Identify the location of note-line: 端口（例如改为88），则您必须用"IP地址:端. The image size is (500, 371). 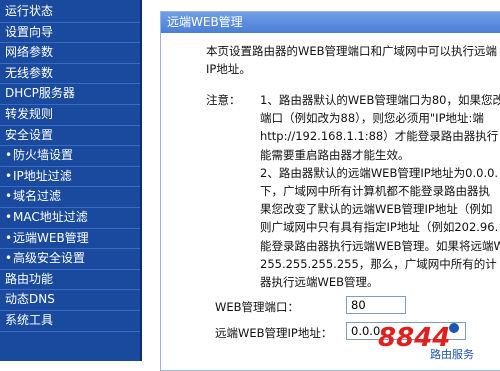
(372, 118).